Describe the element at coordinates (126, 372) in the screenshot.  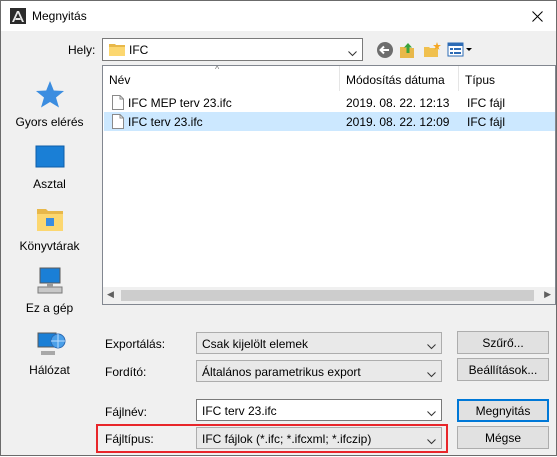
I see `translator-label: Fordító:` at that location.